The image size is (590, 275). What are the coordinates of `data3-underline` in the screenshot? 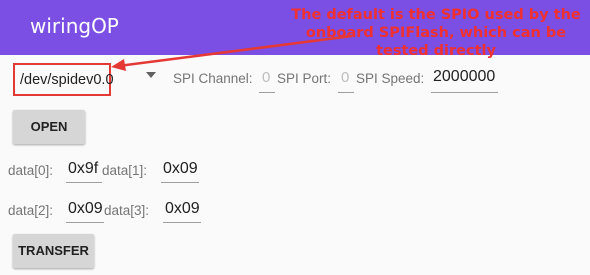 It's located at (182, 222).